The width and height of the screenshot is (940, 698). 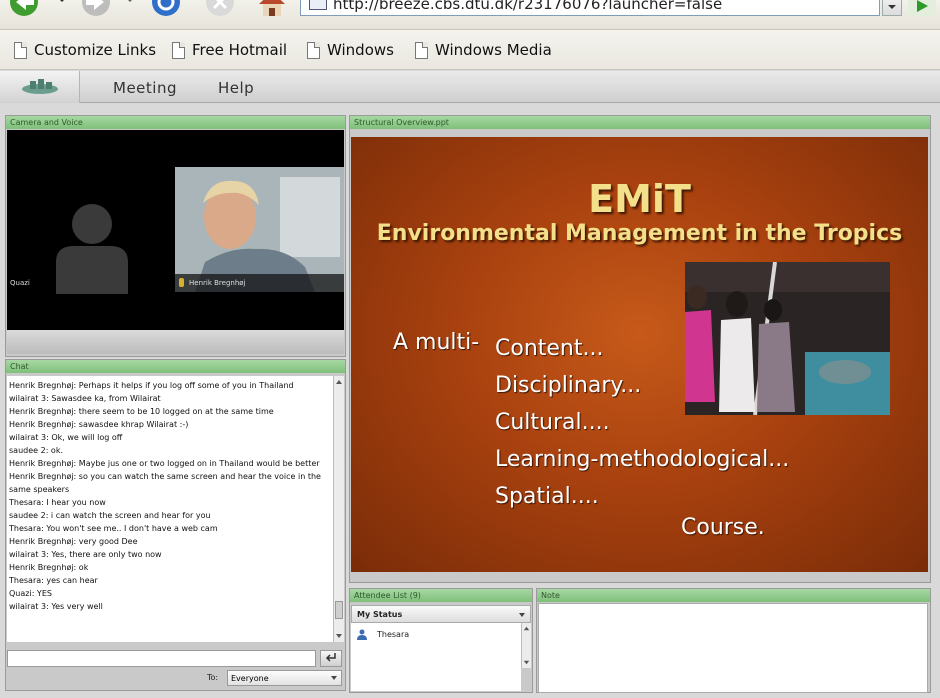 I want to click on link-windows: Windows, so click(x=350, y=50).